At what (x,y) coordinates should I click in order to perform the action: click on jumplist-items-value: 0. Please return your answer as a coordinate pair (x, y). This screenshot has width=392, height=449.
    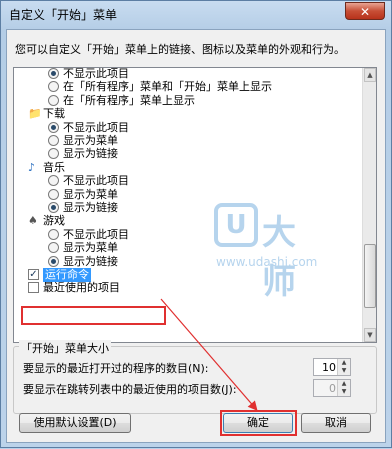
    Looking at the image, I should click on (332, 388).